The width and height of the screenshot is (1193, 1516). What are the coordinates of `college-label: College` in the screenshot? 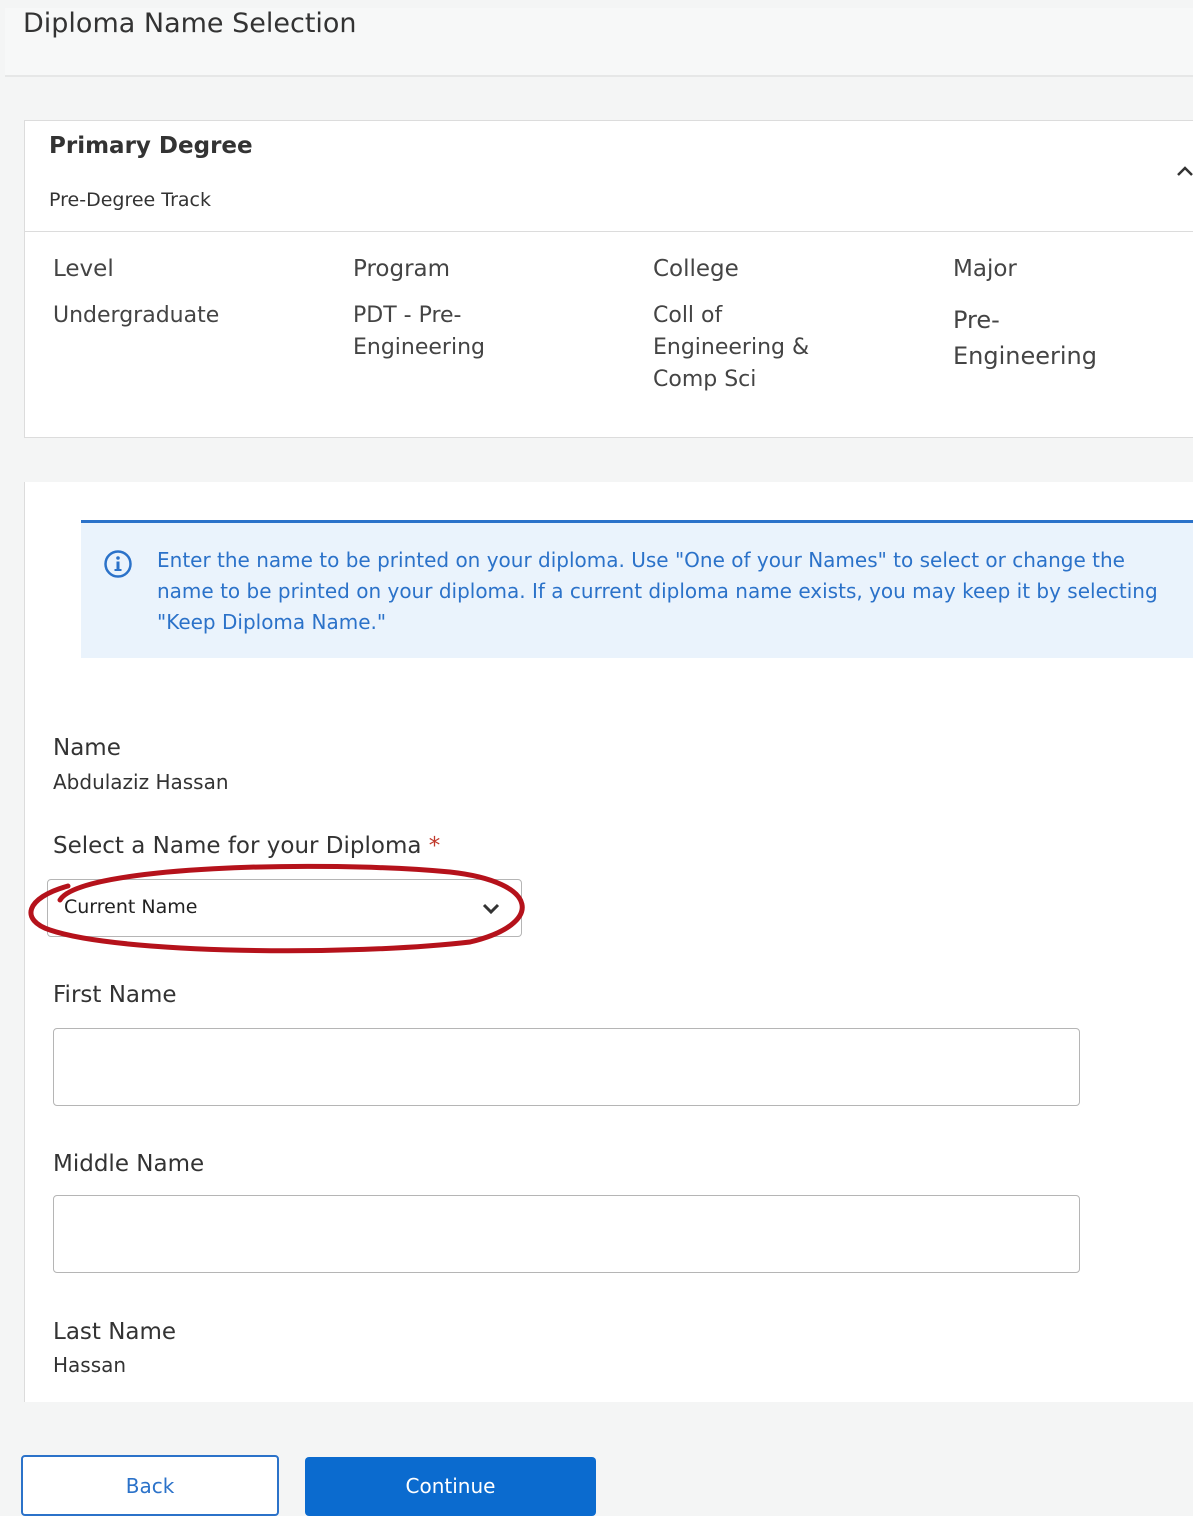 It's located at (696, 269).